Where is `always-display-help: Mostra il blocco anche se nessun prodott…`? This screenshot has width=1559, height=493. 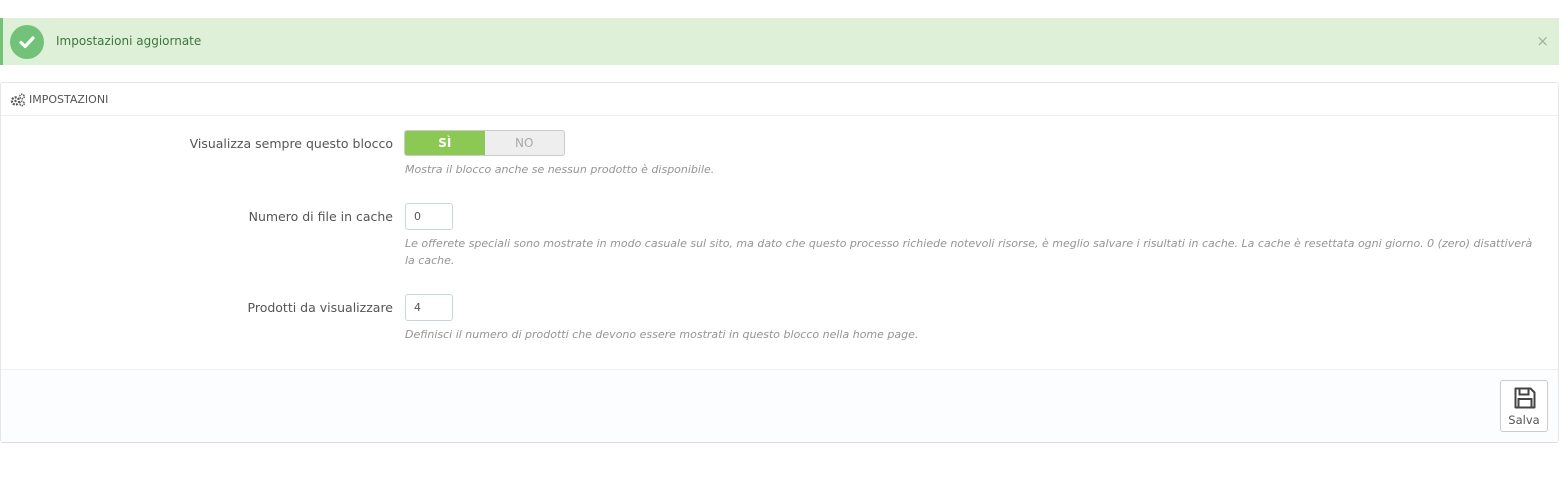 always-display-help: Mostra il blocco anche se nessun prodott… is located at coordinates (560, 169).